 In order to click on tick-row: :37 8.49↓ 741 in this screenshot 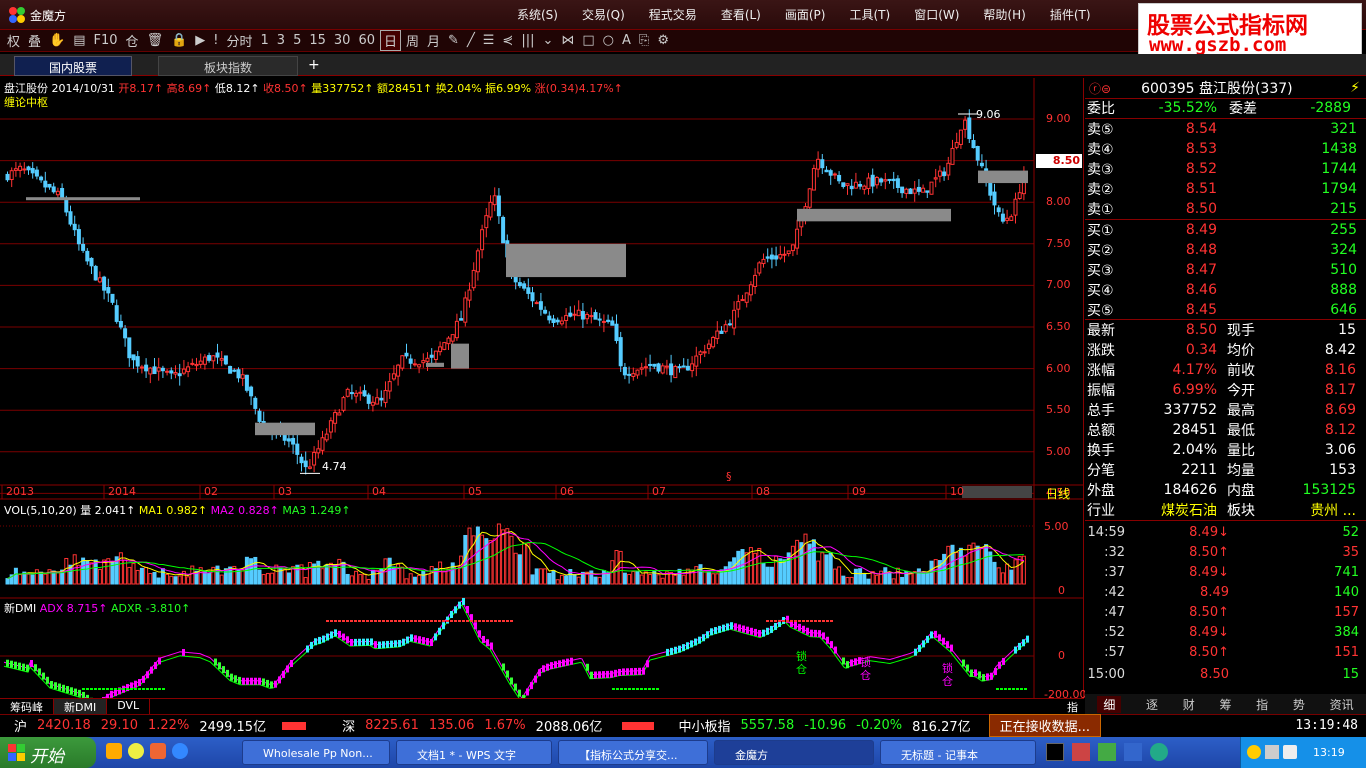, I will do `click(1225, 572)`.